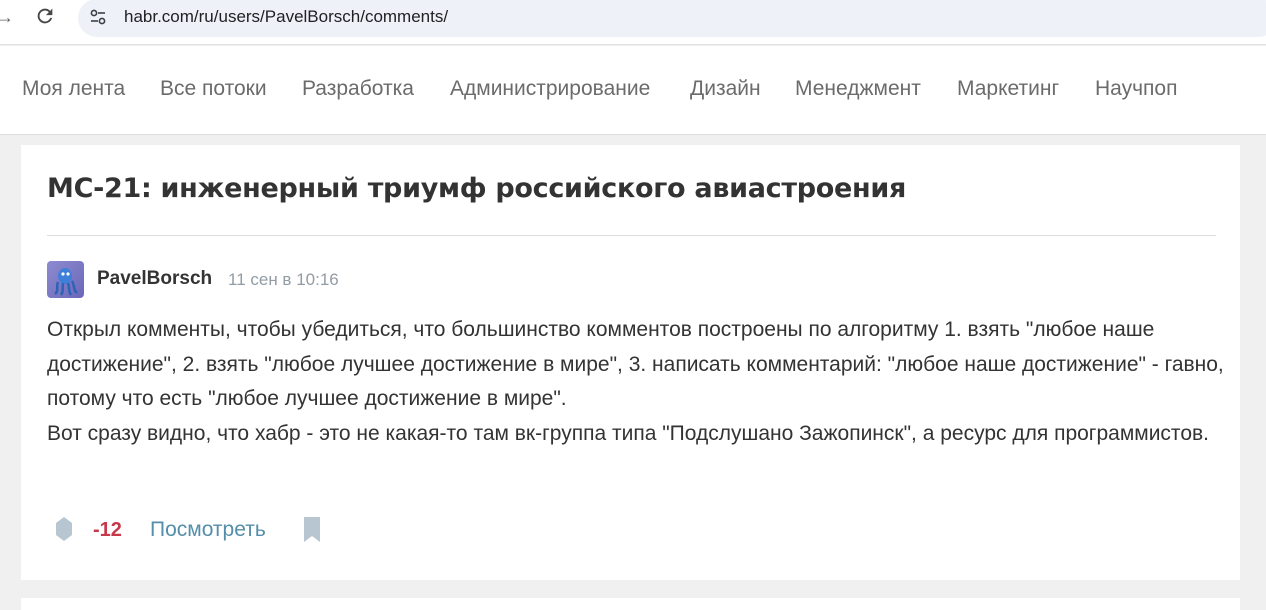 The height and width of the screenshot is (610, 1266). I want to click on view-comment-link: Посмотреть, so click(208, 530).